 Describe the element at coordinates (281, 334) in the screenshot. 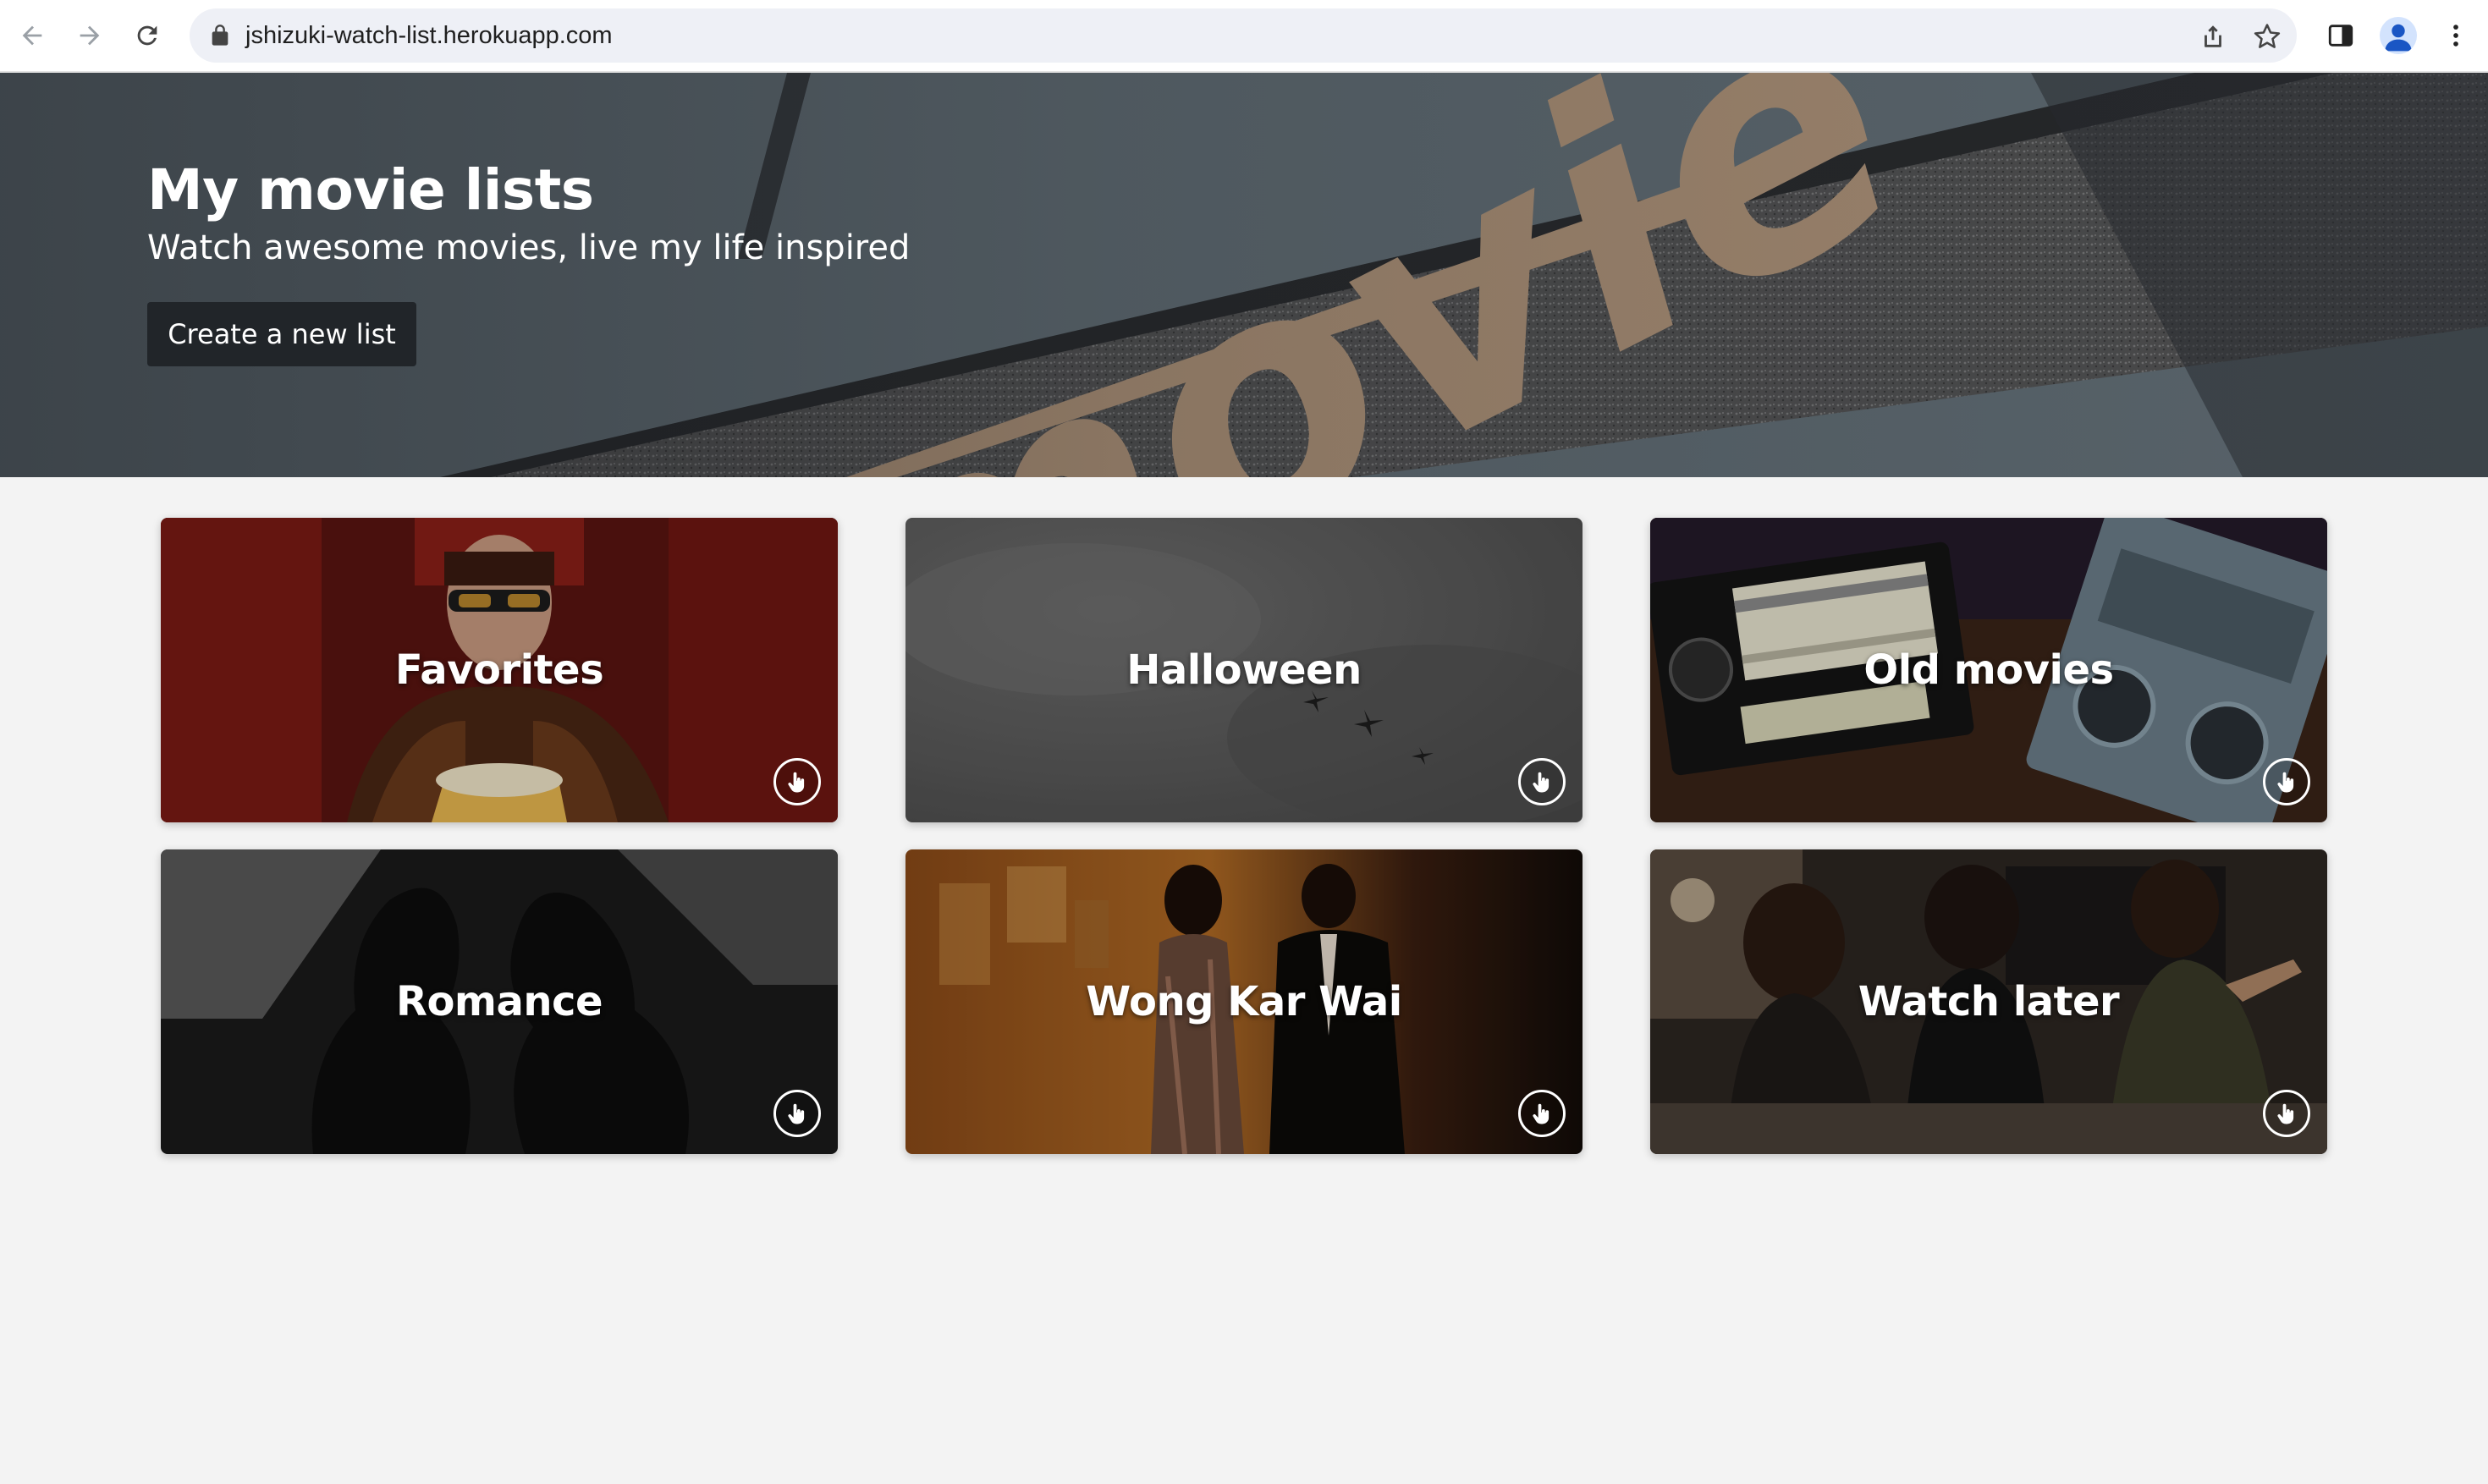

I see `create-new-list-button: Create a new list` at that location.